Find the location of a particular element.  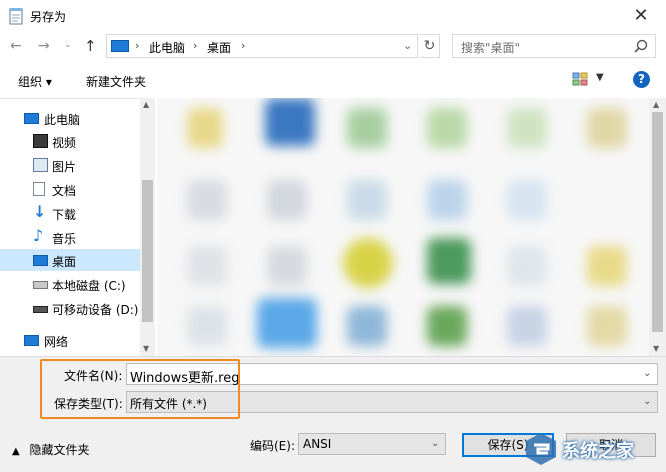

file-list-scrollbar: ▲ ▼ is located at coordinates (657, 227).